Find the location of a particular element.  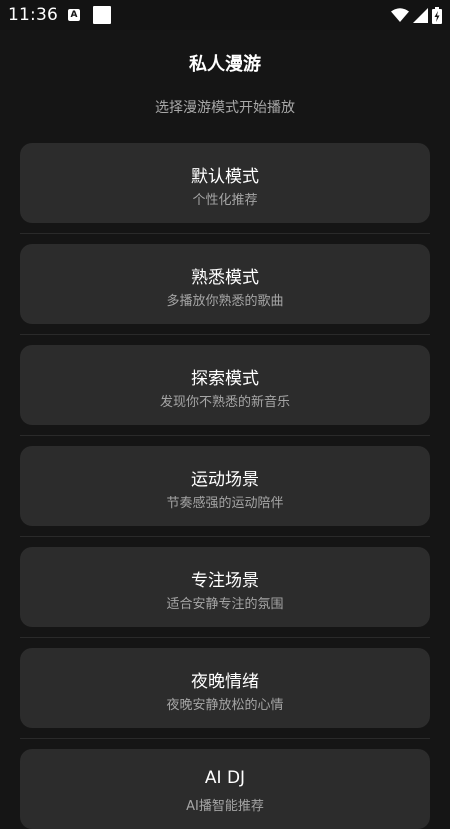

mode-description: 夜晚安静放松的心情 is located at coordinates (225, 705).